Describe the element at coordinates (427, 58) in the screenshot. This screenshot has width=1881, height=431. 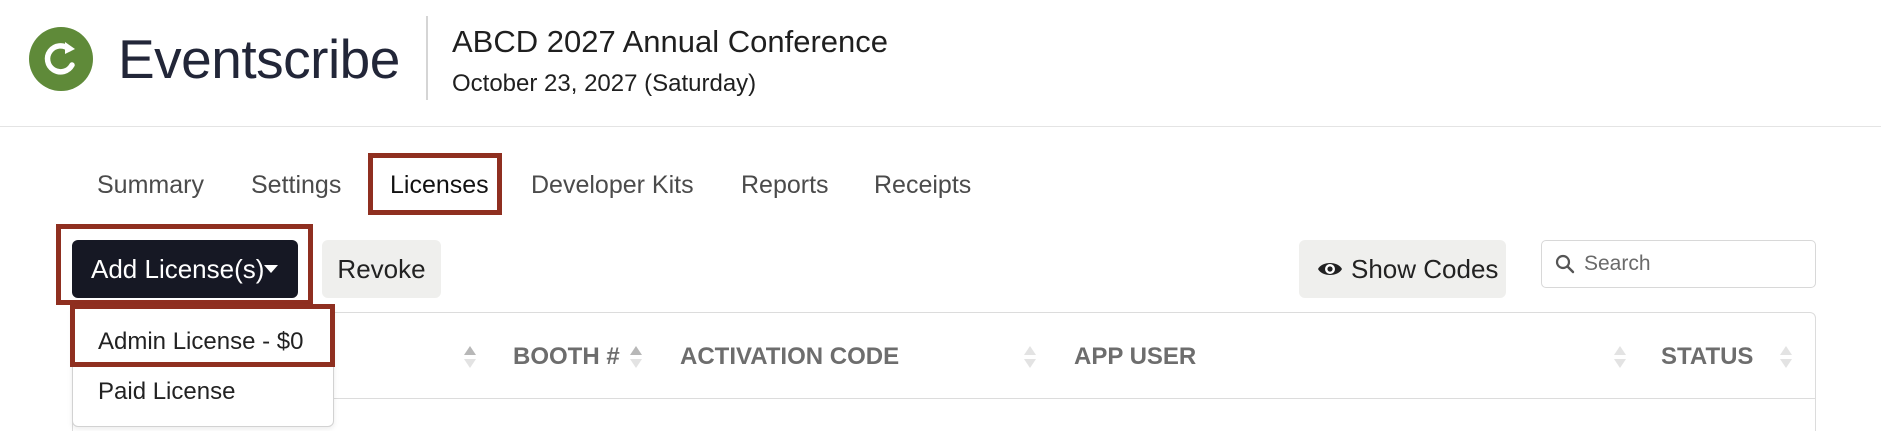
I see `header-divider` at that location.